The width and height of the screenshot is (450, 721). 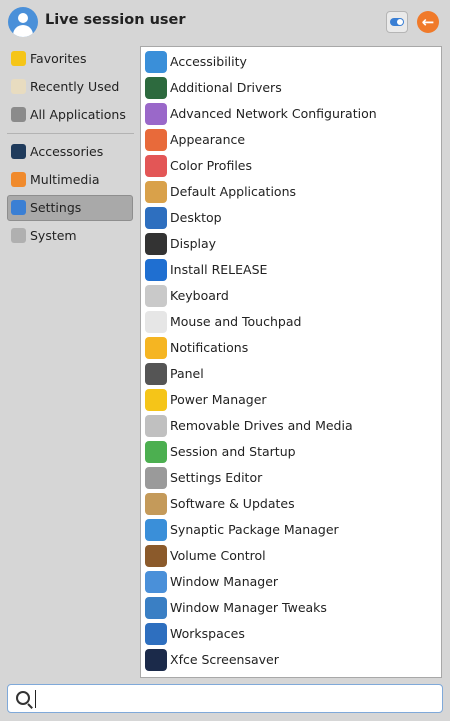 I want to click on app-item-notifications: Notifications, so click(x=291, y=348).